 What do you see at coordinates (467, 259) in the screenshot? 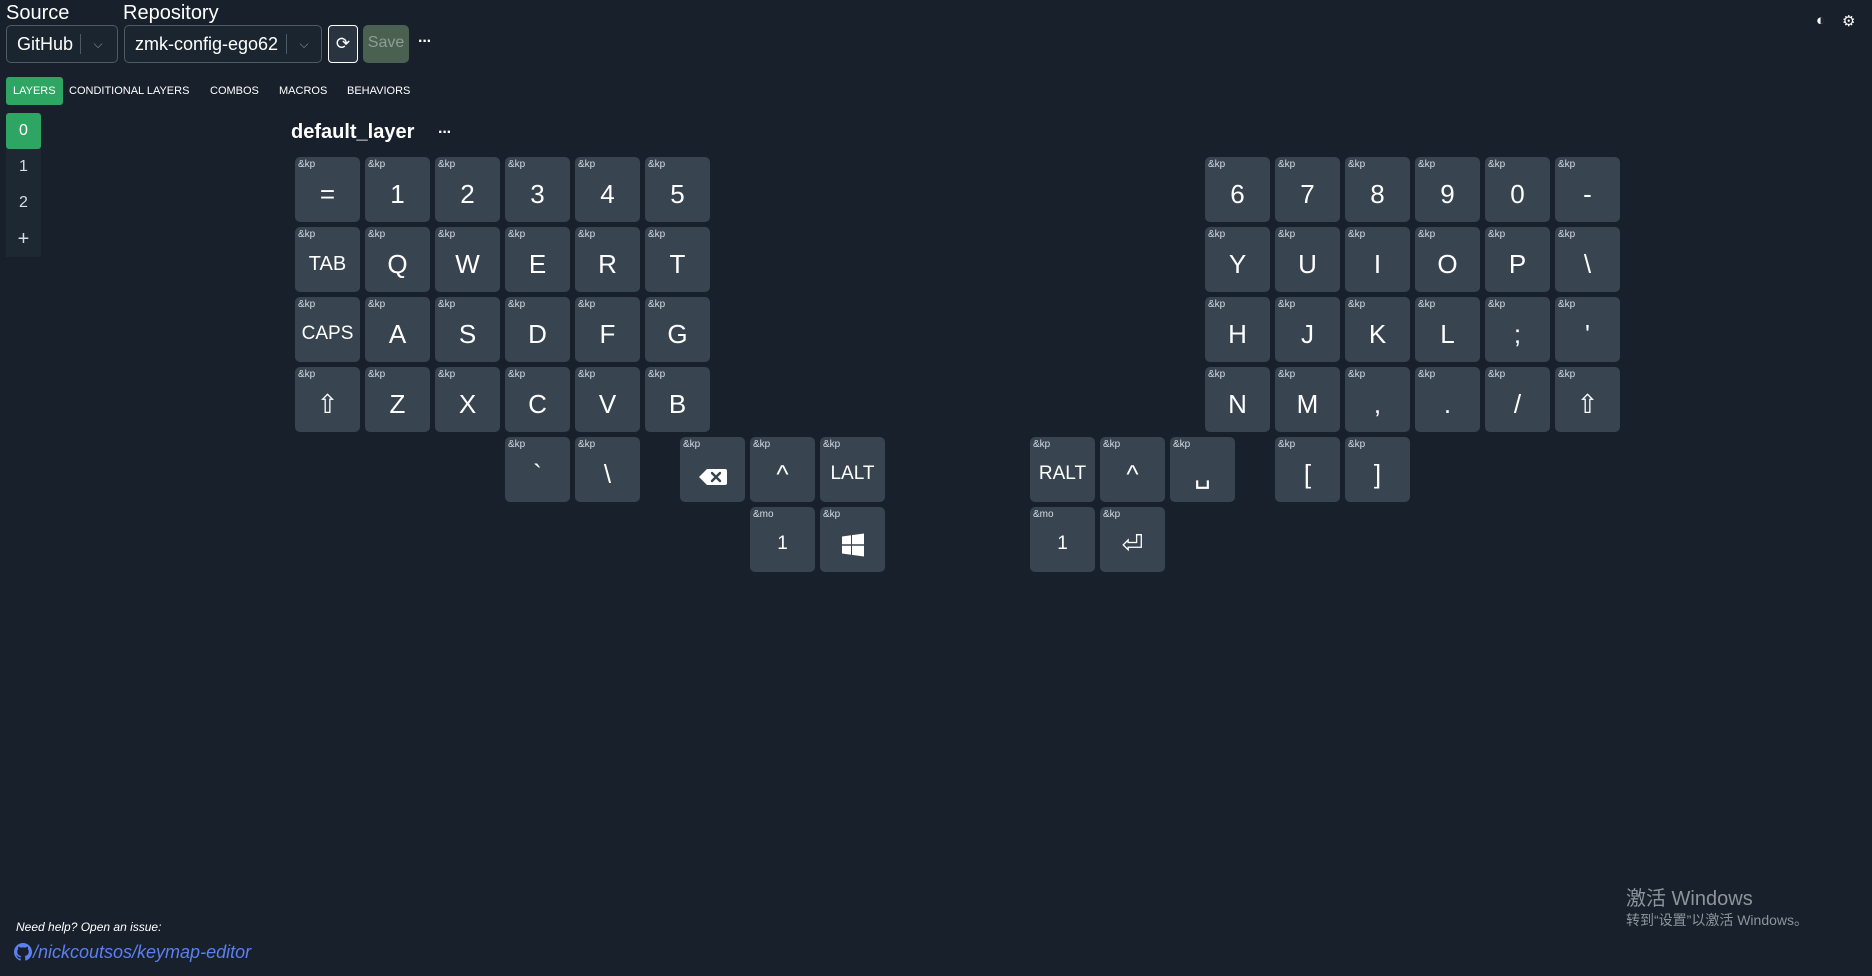
I see `key-14: &kp W` at bounding box center [467, 259].